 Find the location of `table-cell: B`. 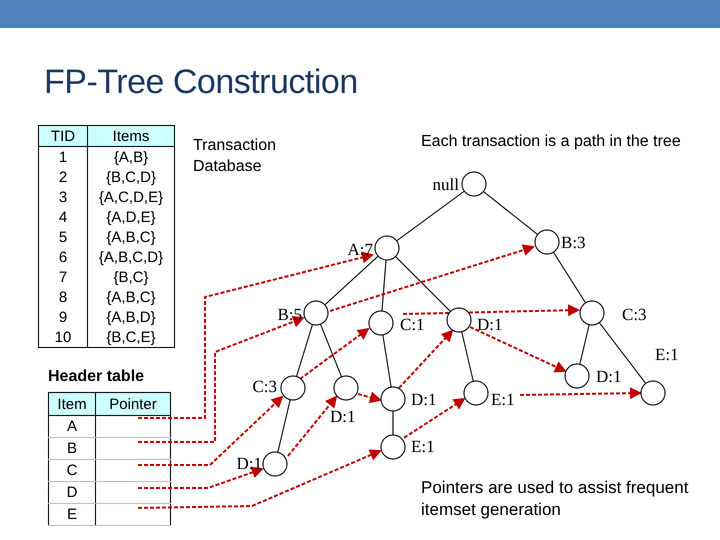

table-cell: B is located at coordinates (72, 449).